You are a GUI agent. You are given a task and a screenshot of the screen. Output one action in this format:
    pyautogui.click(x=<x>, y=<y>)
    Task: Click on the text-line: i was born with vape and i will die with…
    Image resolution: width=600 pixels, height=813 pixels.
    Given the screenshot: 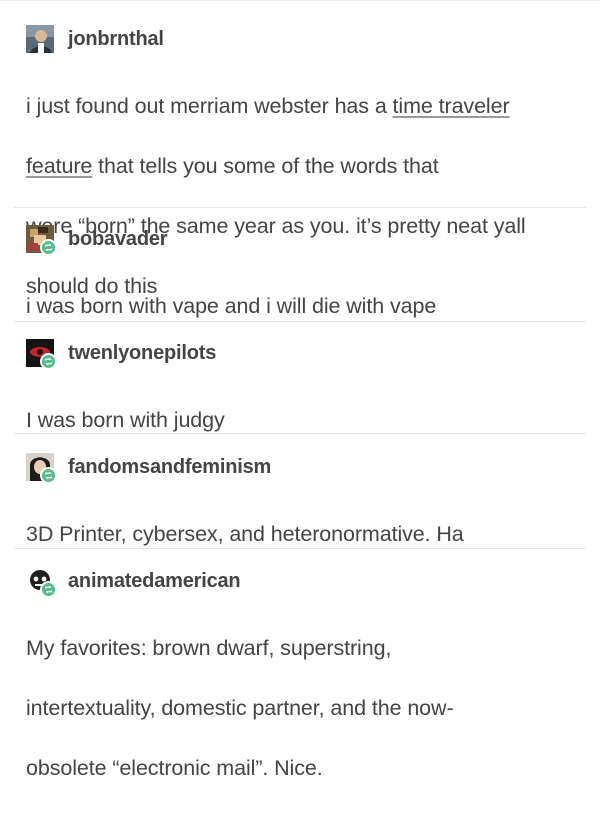 What is the action you would take?
    pyautogui.click(x=231, y=306)
    